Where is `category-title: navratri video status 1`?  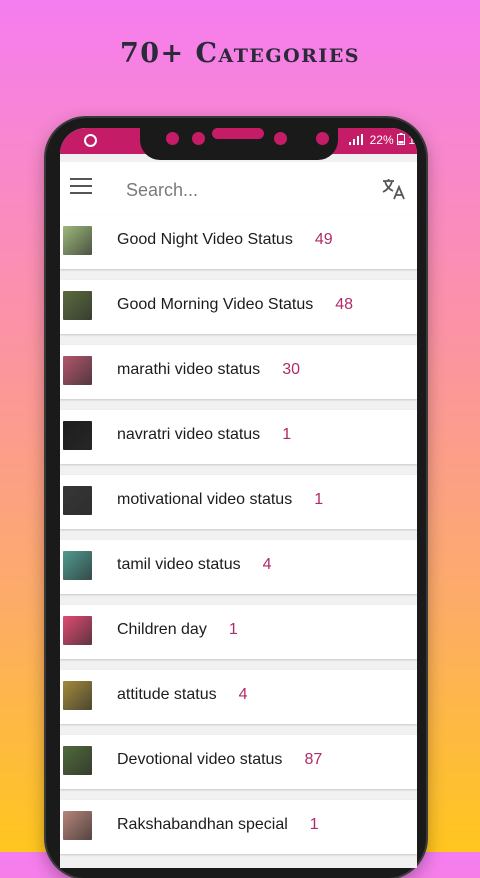
category-title: navratri video status 1 is located at coordinates (204, 435).